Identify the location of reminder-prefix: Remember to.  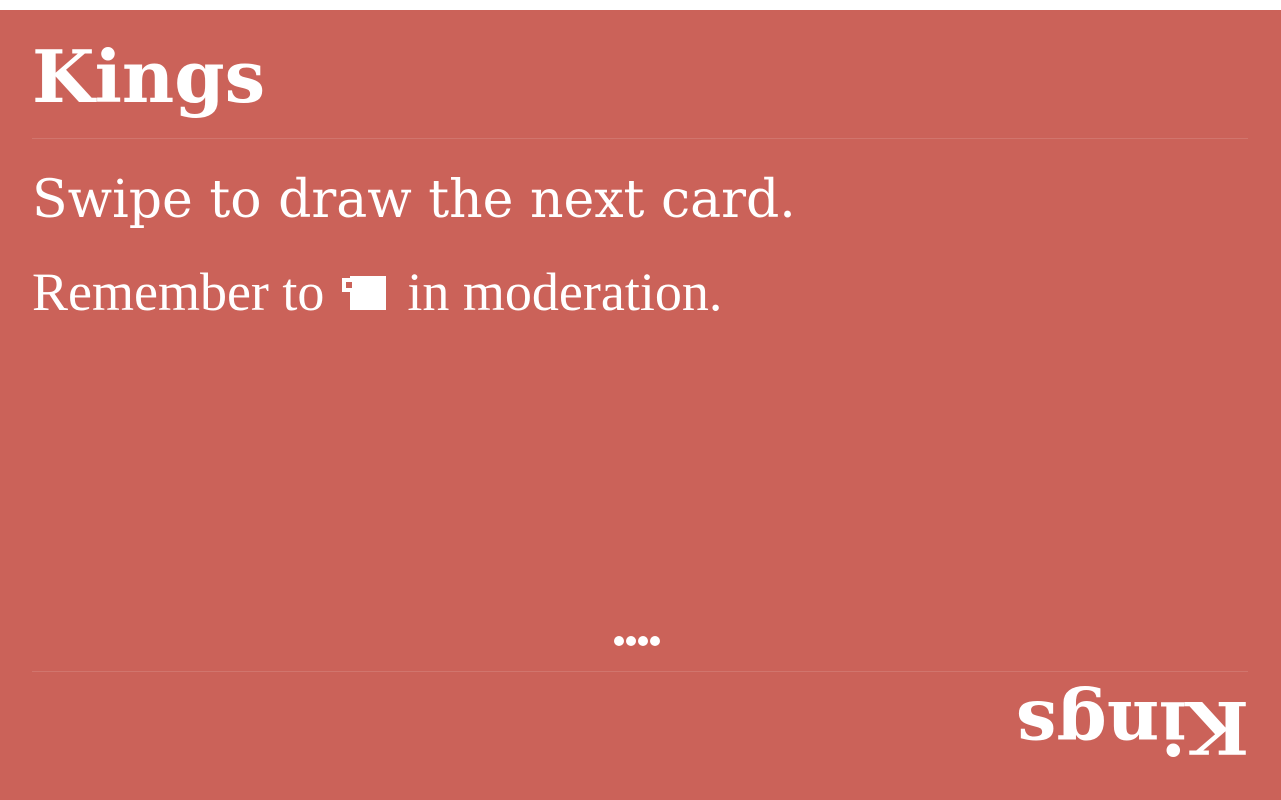
(178, 292).